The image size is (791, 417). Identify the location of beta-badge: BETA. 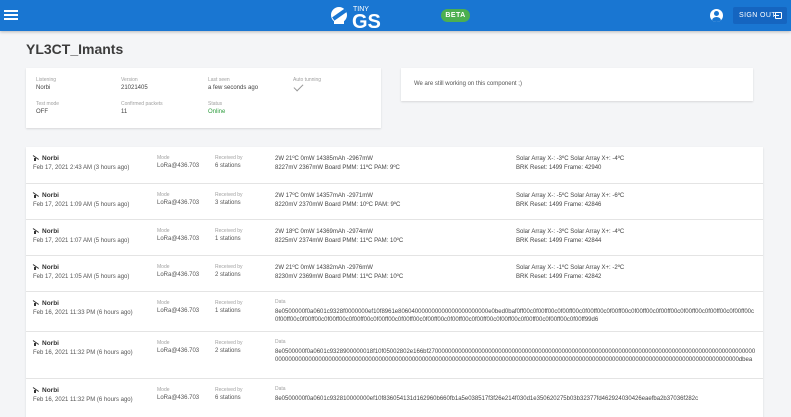
(455, 15).